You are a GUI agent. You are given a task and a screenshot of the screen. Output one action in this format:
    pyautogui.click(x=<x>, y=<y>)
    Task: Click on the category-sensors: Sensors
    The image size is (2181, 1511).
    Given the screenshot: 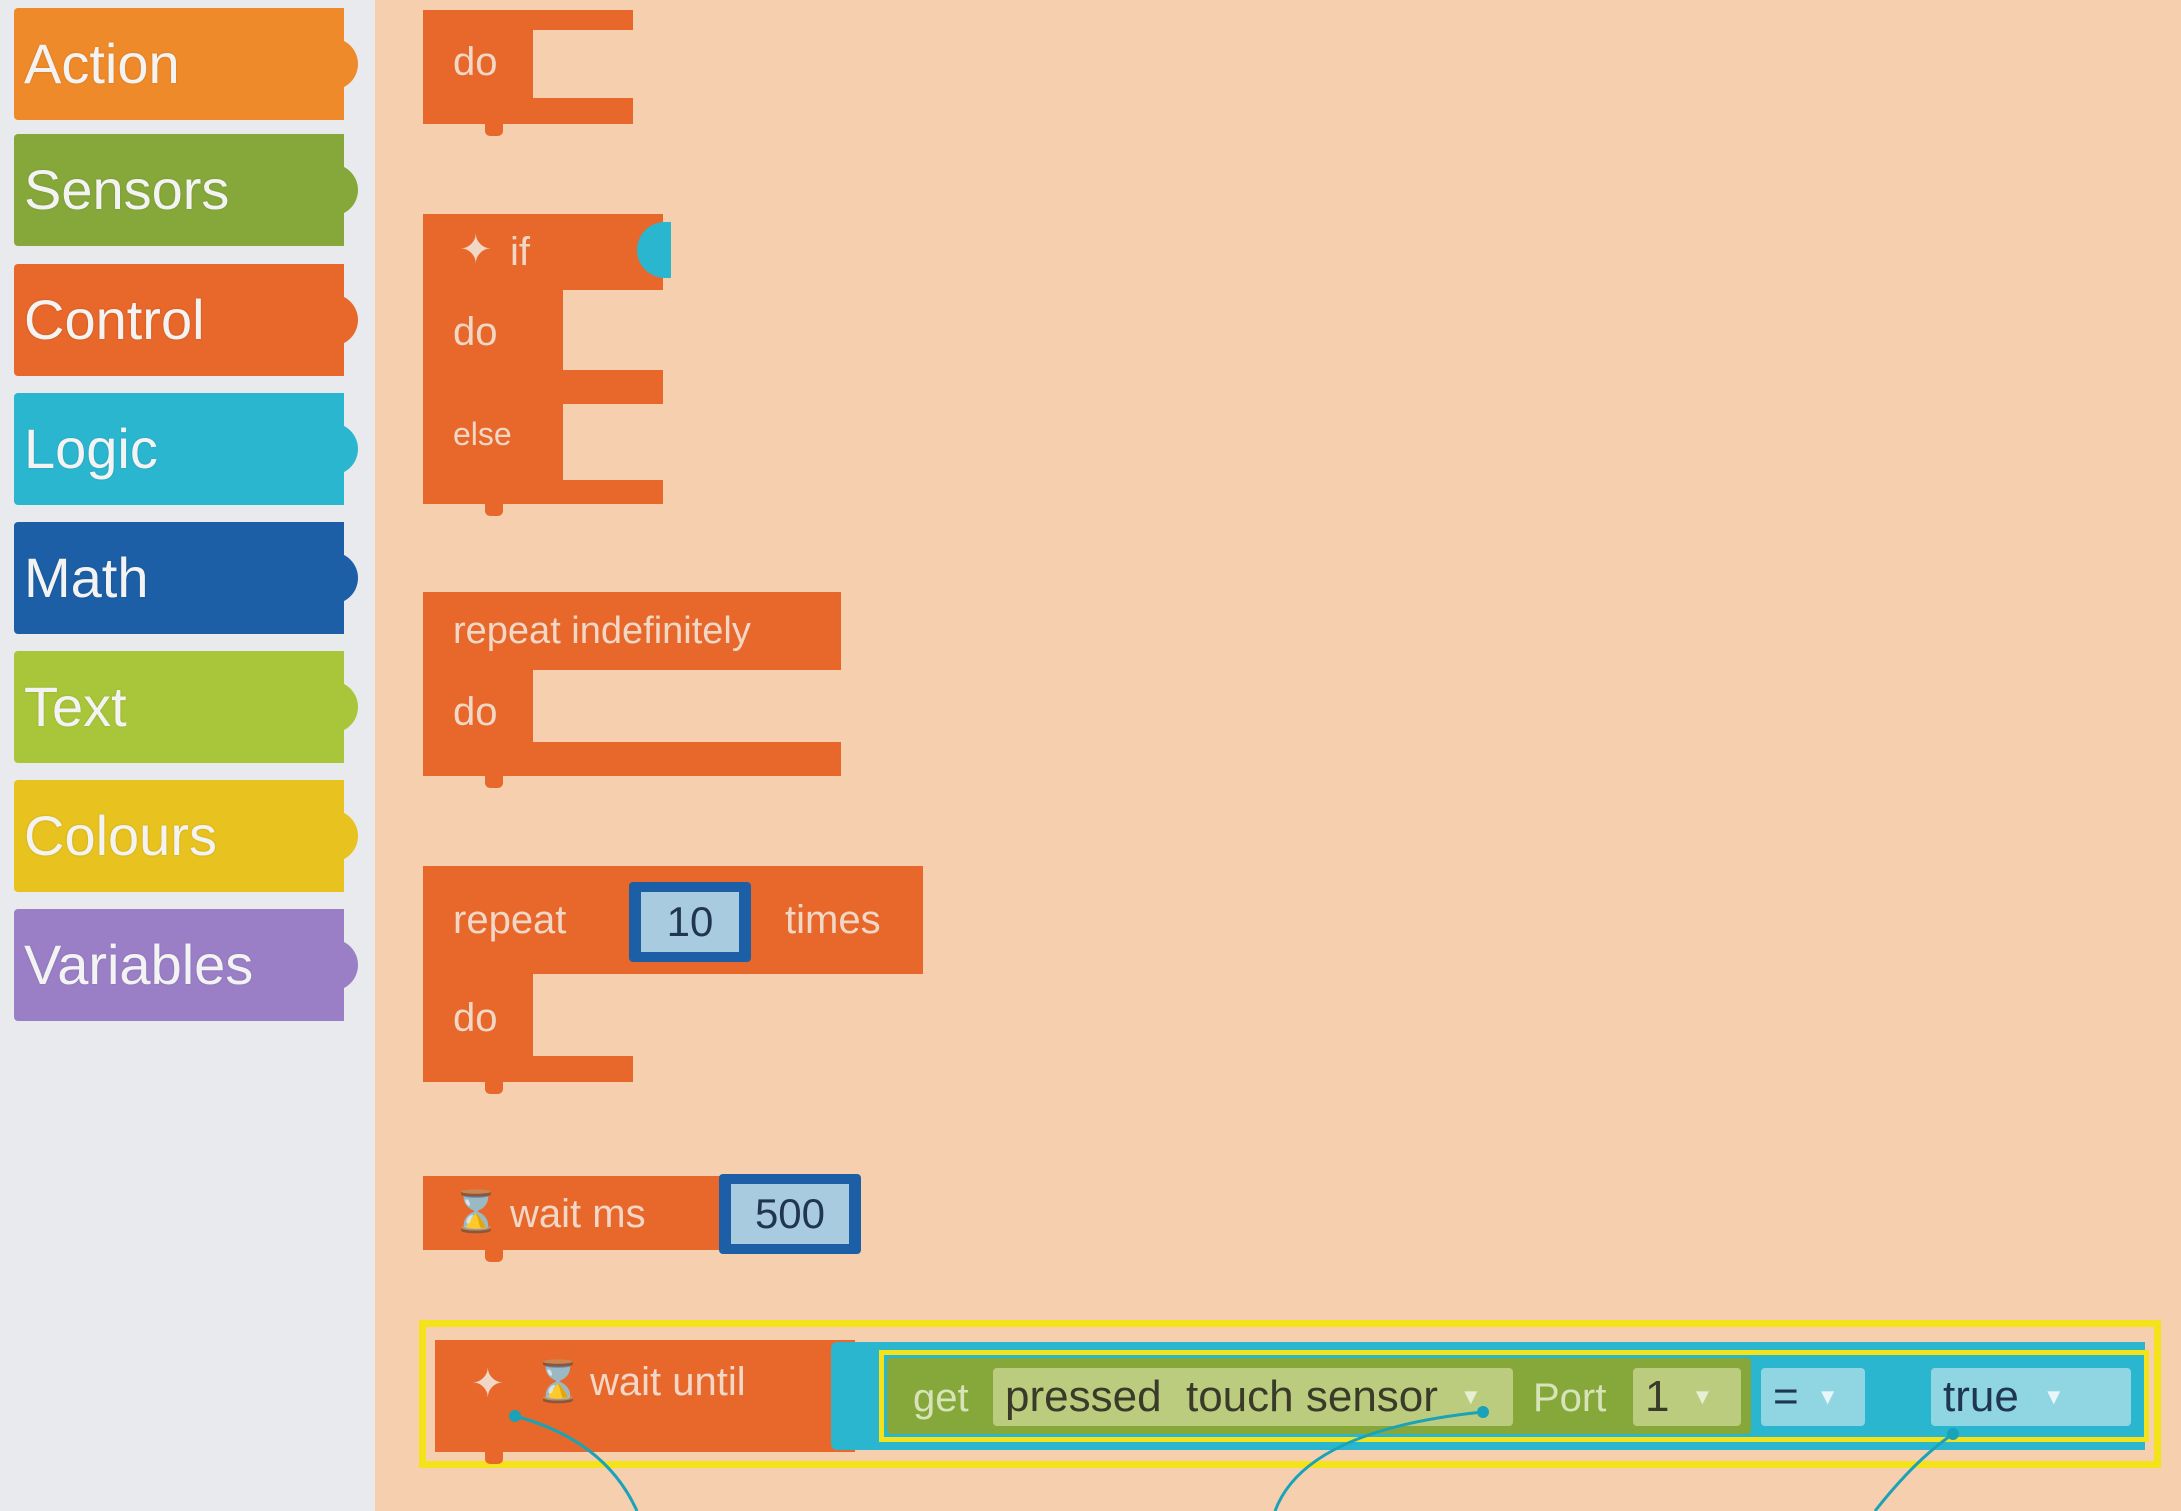 What is the action you would take?
    pyautogui.click(x=186, y=190)
    